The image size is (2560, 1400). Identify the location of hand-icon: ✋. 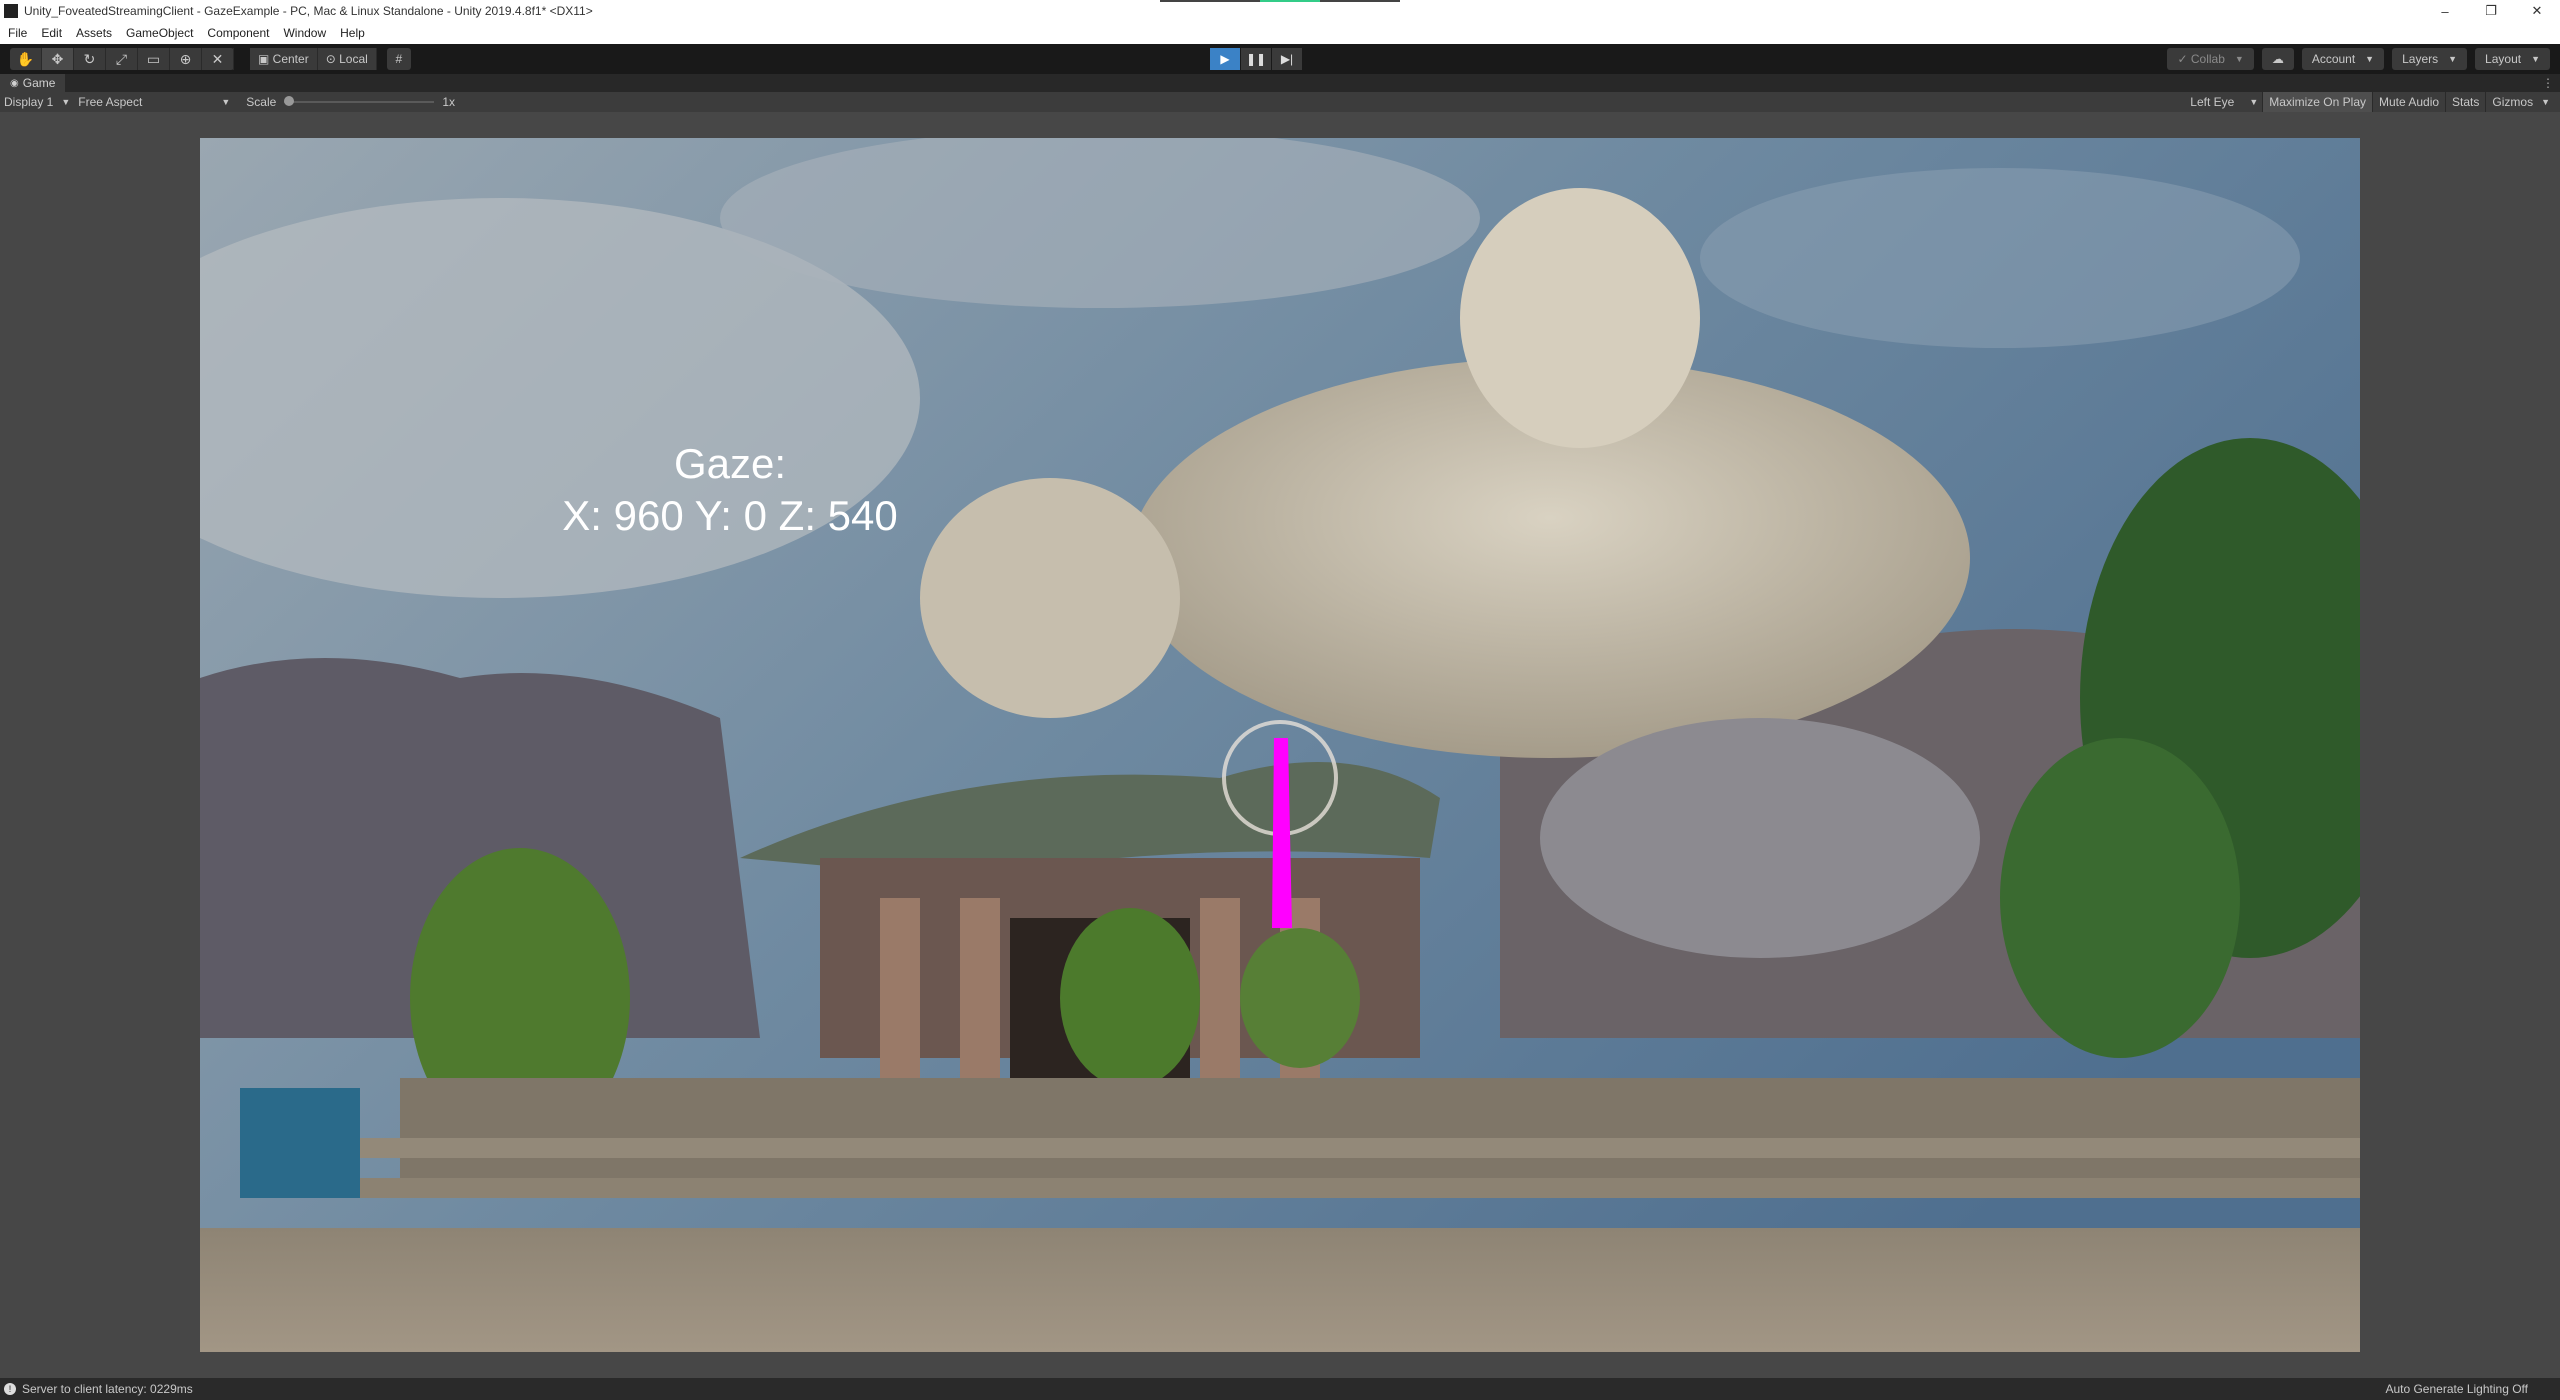
(25, 58).